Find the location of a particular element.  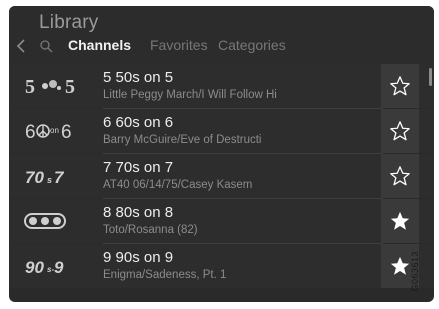

now-playing: Barry McGuire/Eve of Destructi is located at coordinates (182, 140).